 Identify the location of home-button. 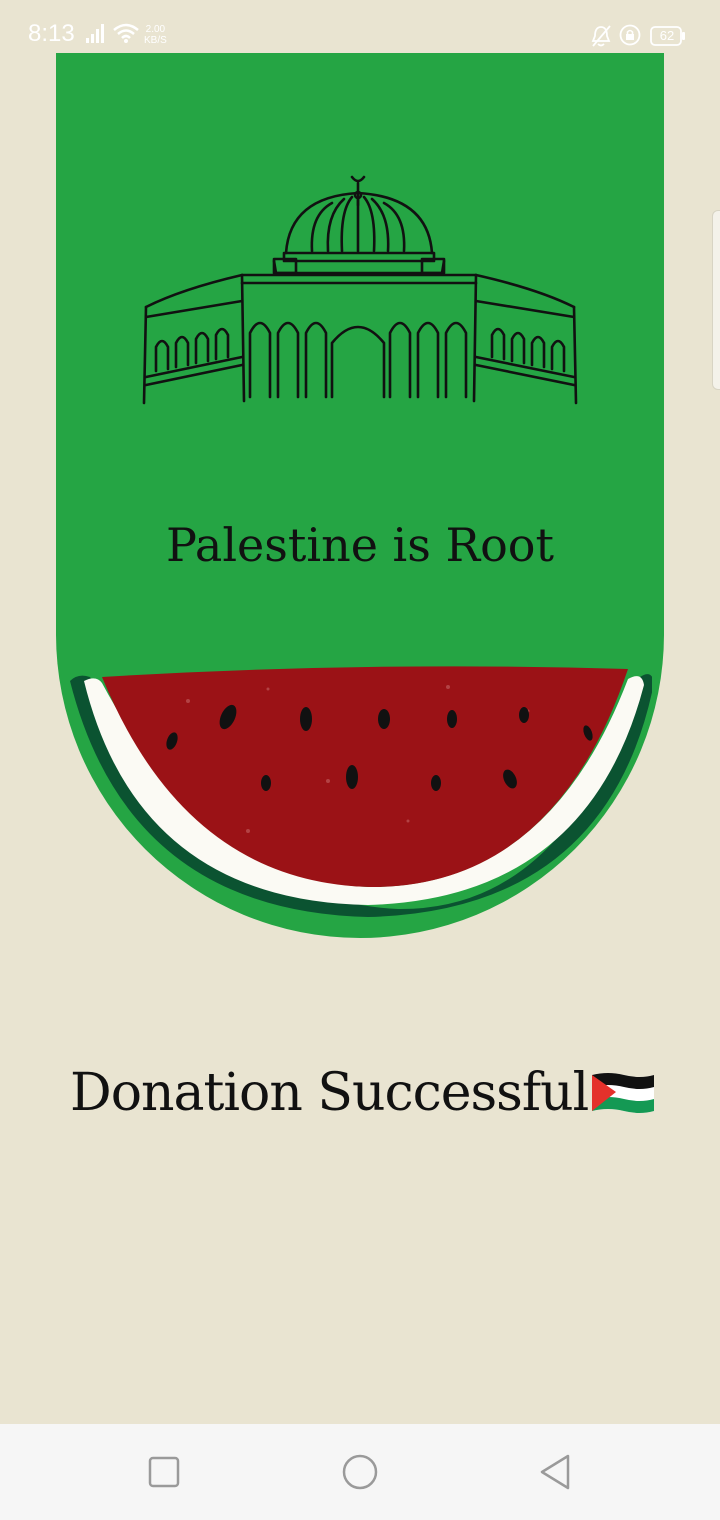
(360, 1472).